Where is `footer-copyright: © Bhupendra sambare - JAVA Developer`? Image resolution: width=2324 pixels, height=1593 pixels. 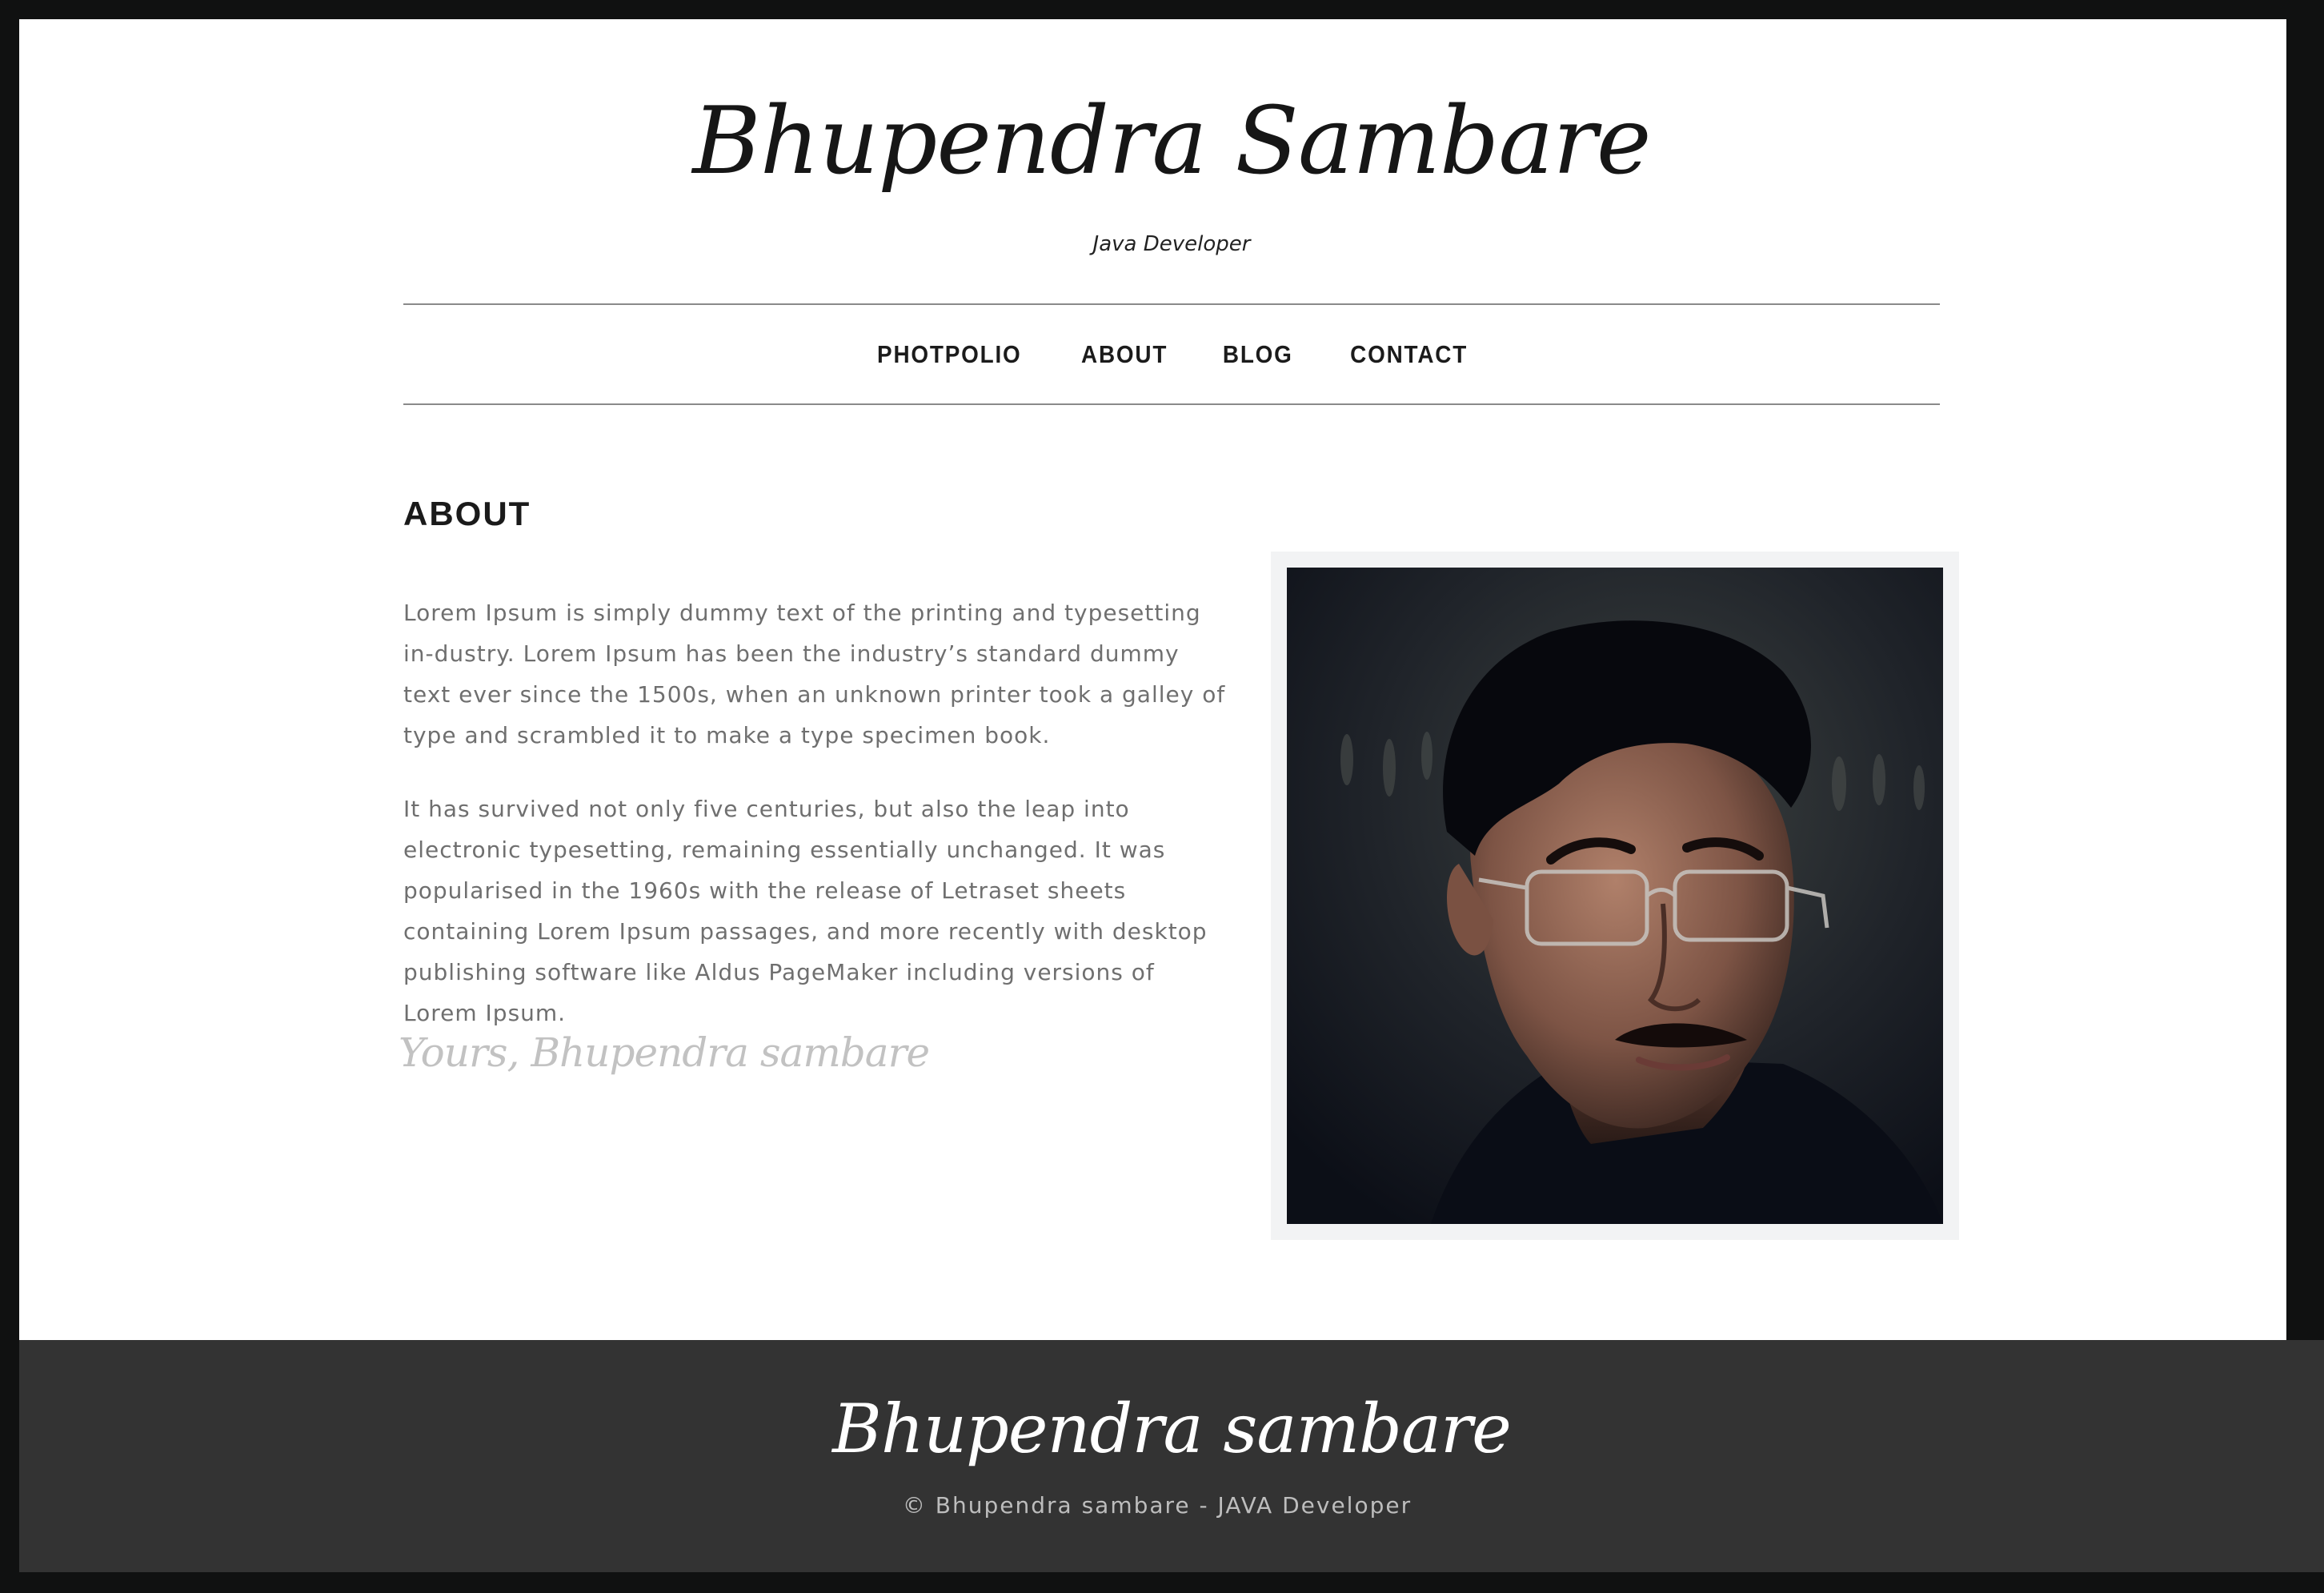
footer-copyright: © Bhupendra sambare - JAVA Developer is located at coordinates (1172, 1505).